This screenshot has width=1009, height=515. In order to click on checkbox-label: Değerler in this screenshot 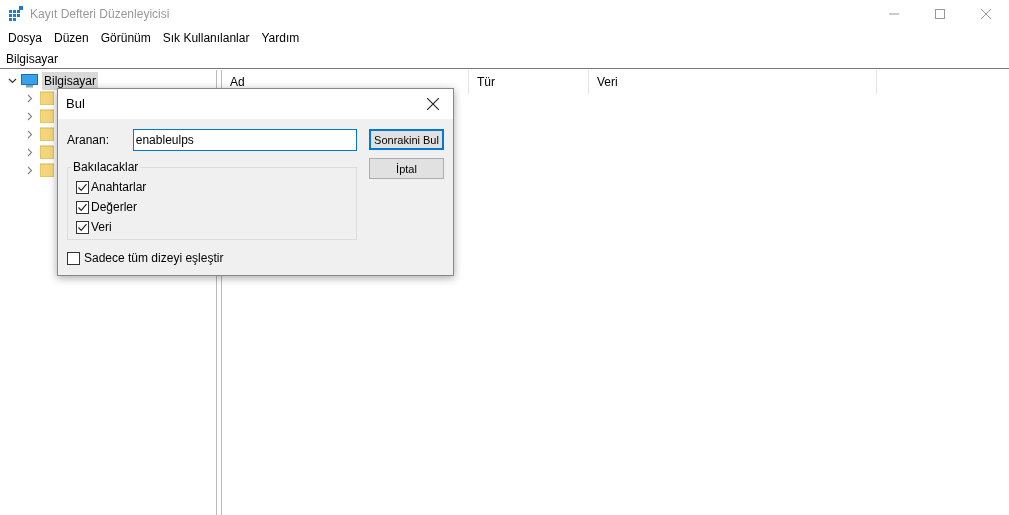, I will do `click(114, 207)`.